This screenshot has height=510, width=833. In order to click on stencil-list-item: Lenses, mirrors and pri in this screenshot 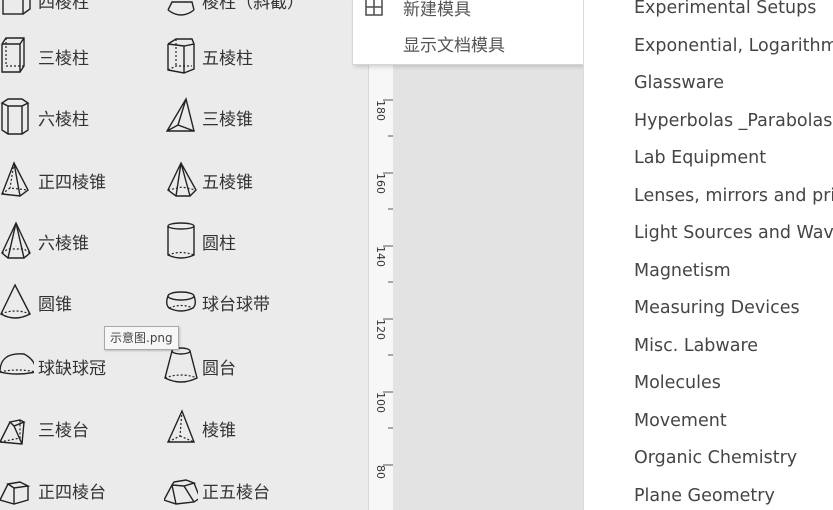, I will do `click(733, 196)`.